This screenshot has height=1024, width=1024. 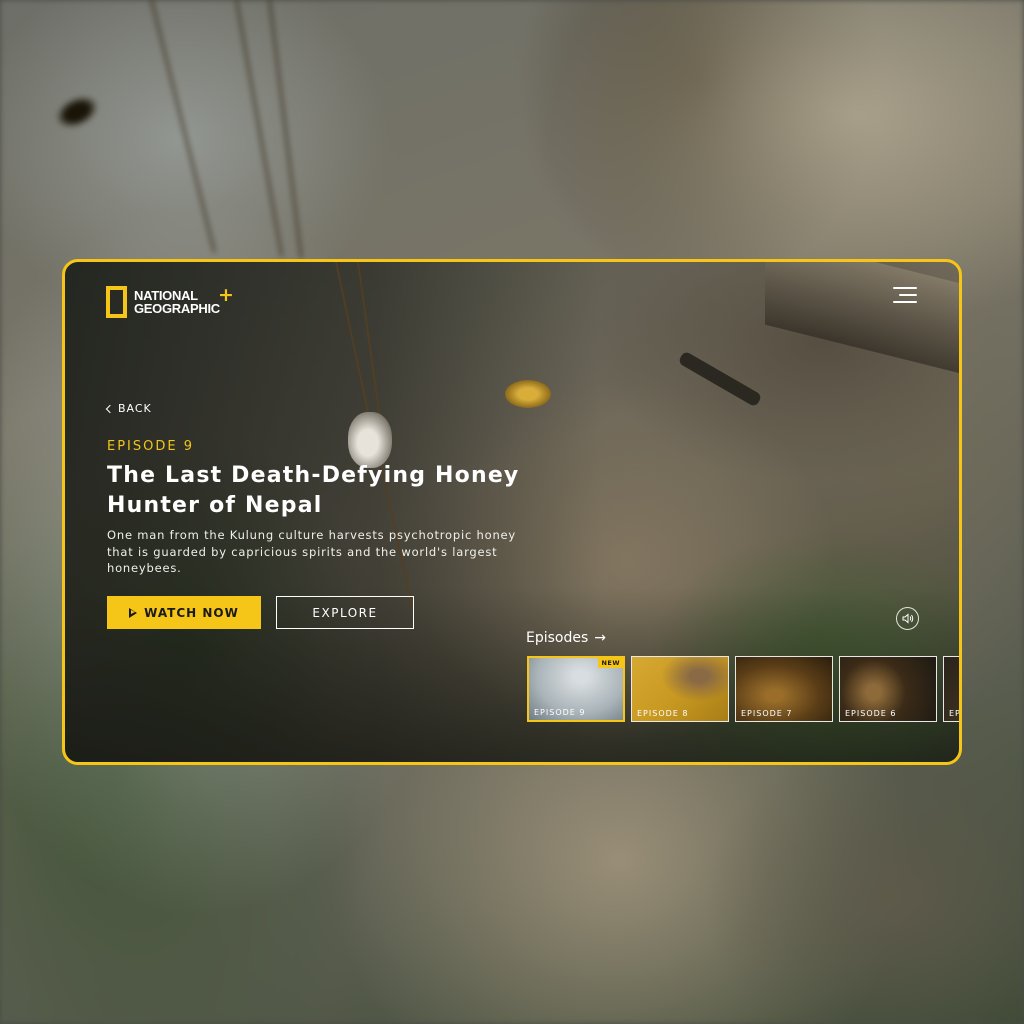 I want to click on explore-button: EXPLORE, so click(x=345, y=612).